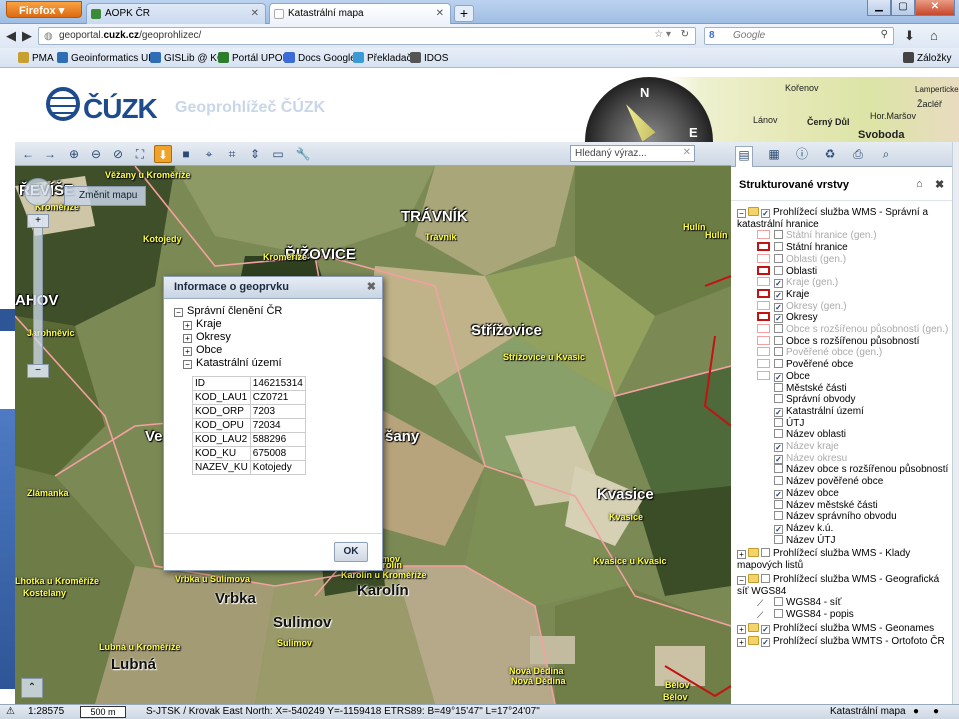 This screenshot has width=959, height=719. I want to click on tab-katastralni-mapa: Katastrální mapa ✕, so click(360, 13).